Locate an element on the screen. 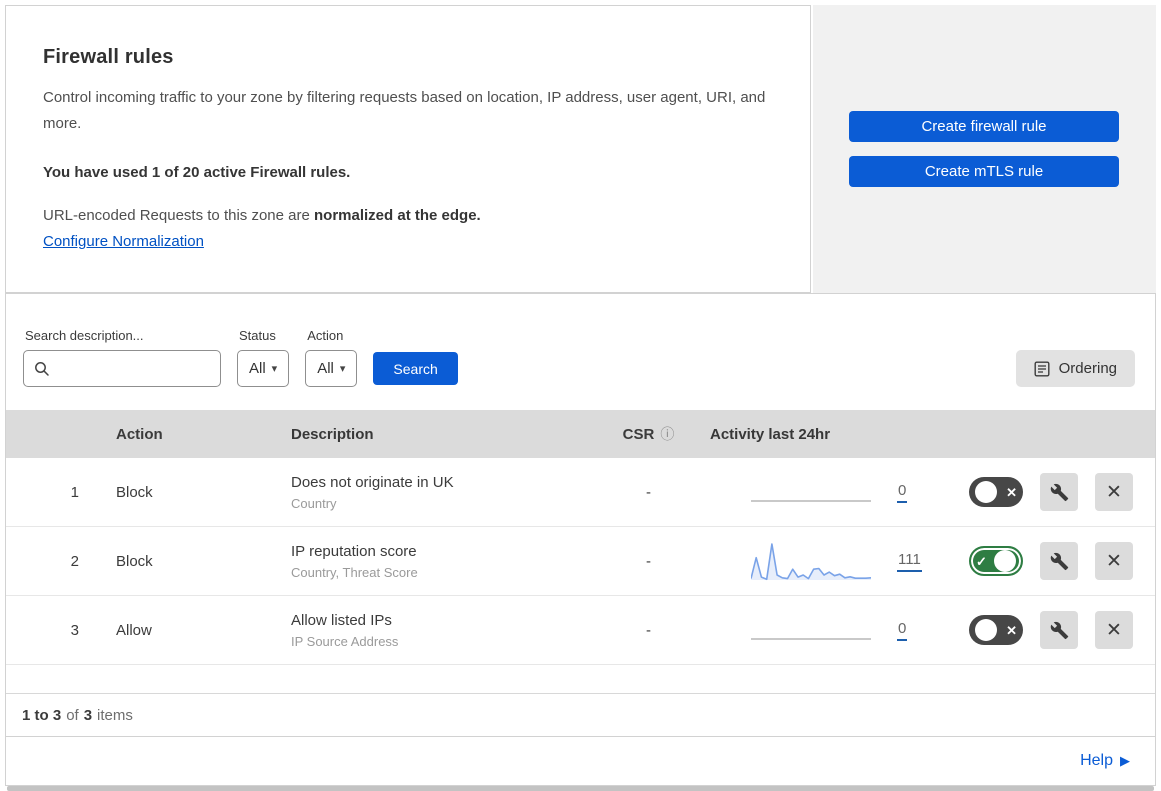  csr-column-header: CSR ⓘ is located at coordinates (648, 434).